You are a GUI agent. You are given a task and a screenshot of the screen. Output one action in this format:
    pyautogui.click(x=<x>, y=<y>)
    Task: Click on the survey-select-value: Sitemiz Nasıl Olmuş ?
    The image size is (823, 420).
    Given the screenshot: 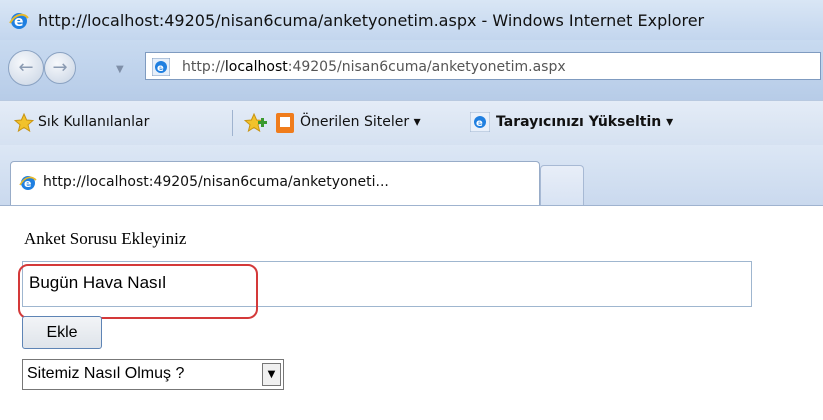 What is the action you would take?
    pyautogui.click(x=106, y=373)
    